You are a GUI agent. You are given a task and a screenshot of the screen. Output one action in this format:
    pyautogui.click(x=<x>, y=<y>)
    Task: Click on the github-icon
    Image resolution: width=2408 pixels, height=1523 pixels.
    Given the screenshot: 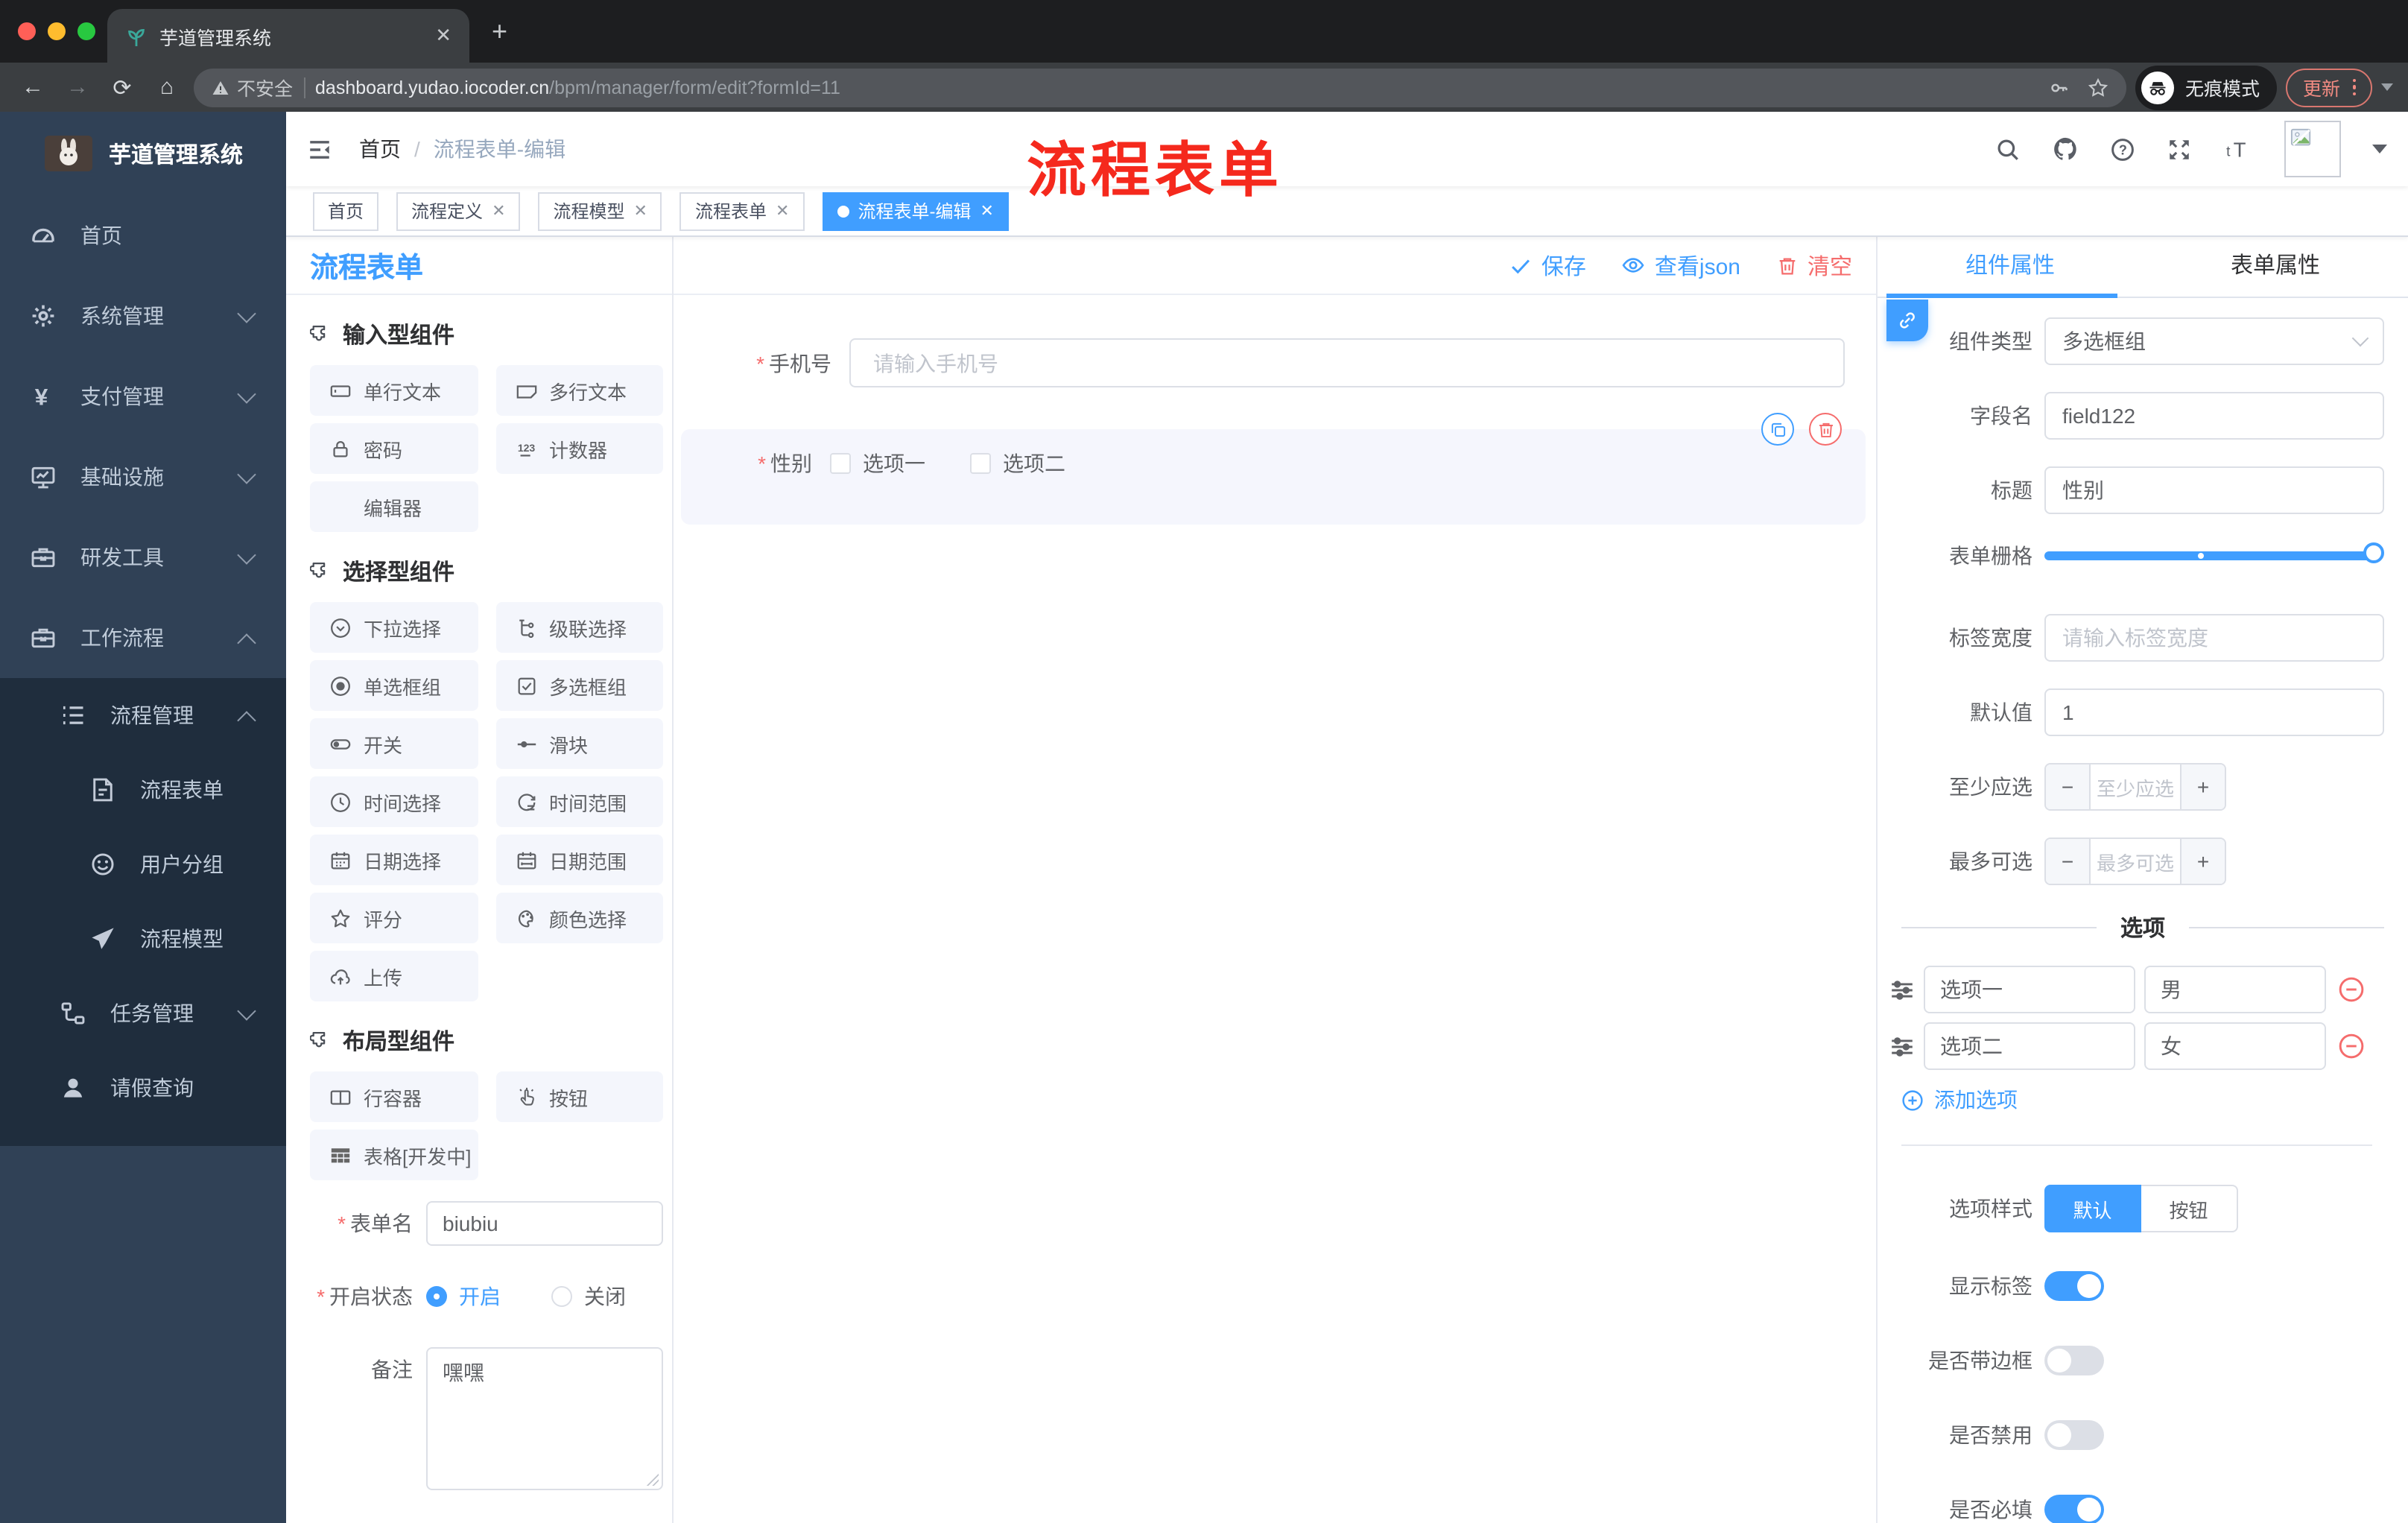 What is the action you would take?
    pyautogui.click(x=2065, y=149)
    